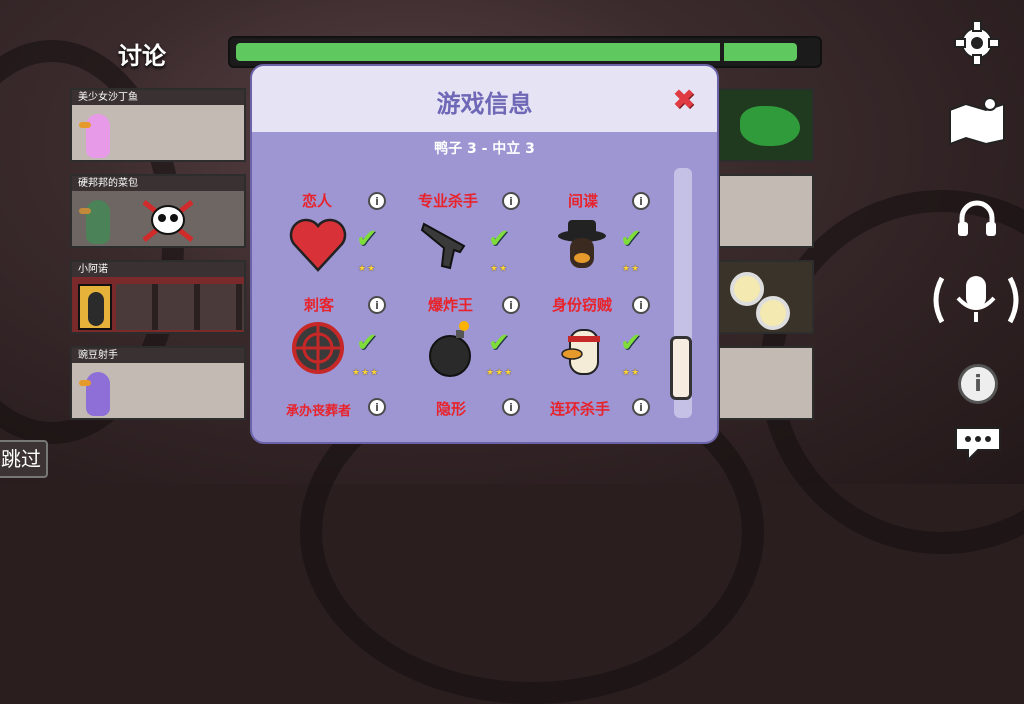  I want to click on player-card: 硬邦邦的菜包, so click(158, 211).